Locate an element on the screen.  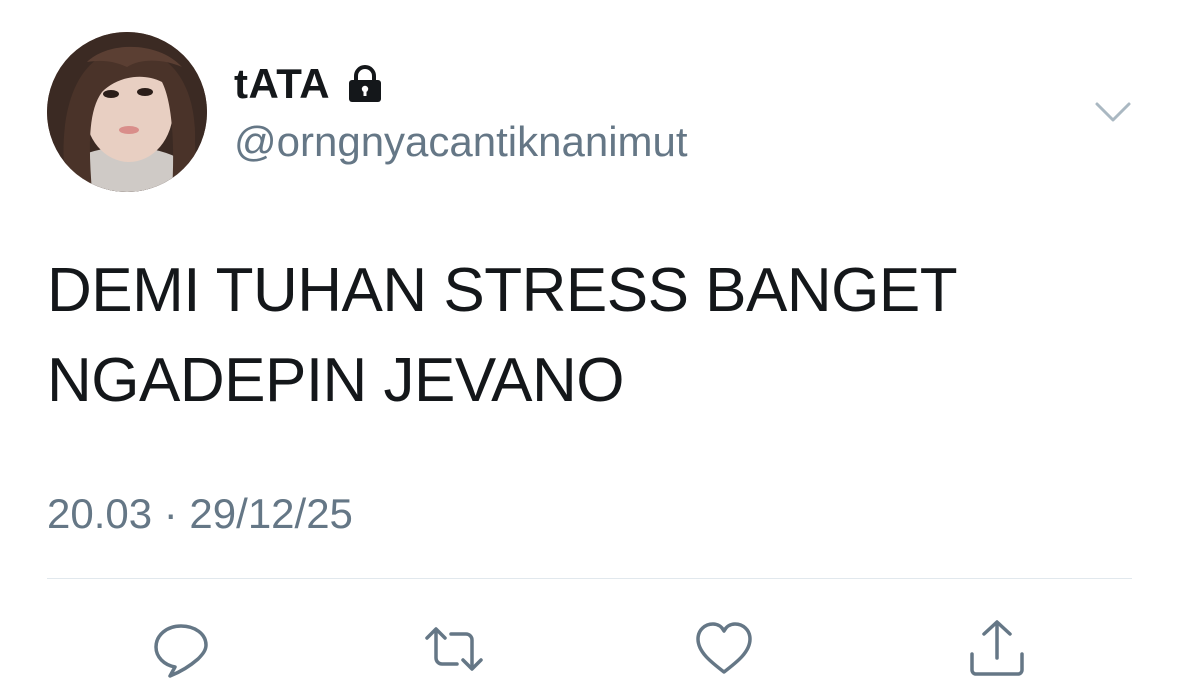
chevron-down-icon is located at coordinates (1113, 112).